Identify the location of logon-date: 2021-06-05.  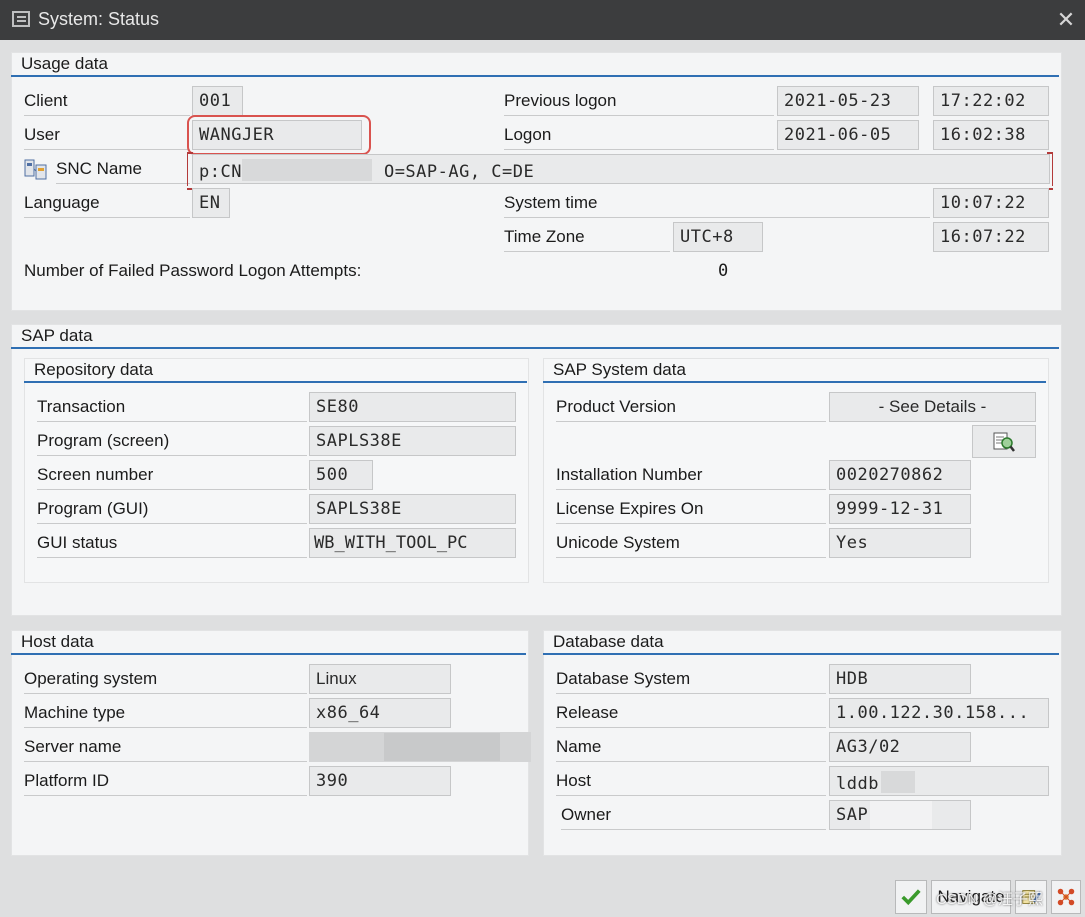
(848, 135).